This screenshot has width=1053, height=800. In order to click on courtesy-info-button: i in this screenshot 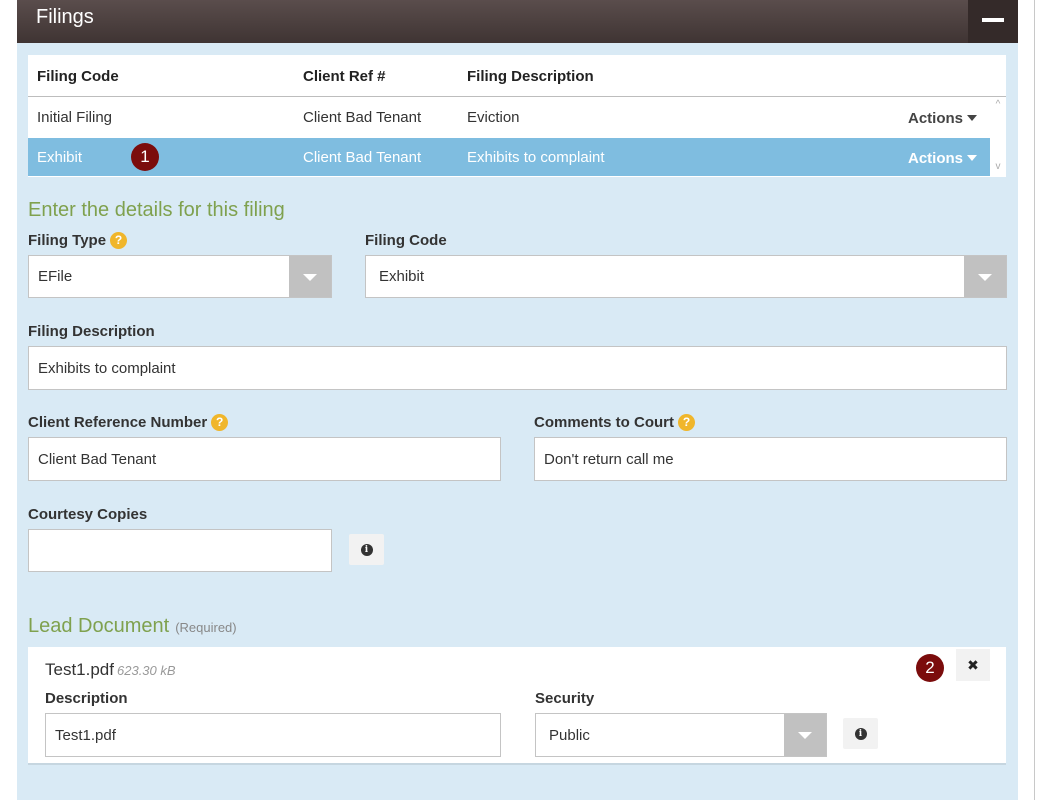, I will do `click(366, 549)`.